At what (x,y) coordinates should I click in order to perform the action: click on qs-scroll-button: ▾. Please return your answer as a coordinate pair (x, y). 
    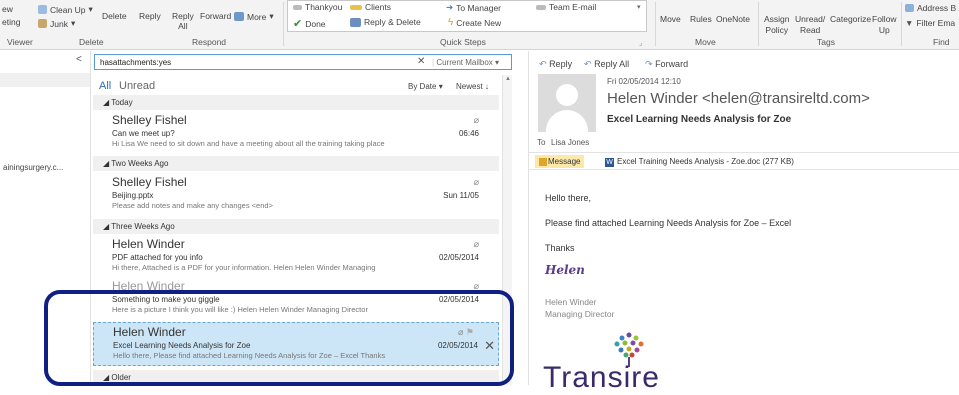
    Looking at the image, I should click on (639, 7).